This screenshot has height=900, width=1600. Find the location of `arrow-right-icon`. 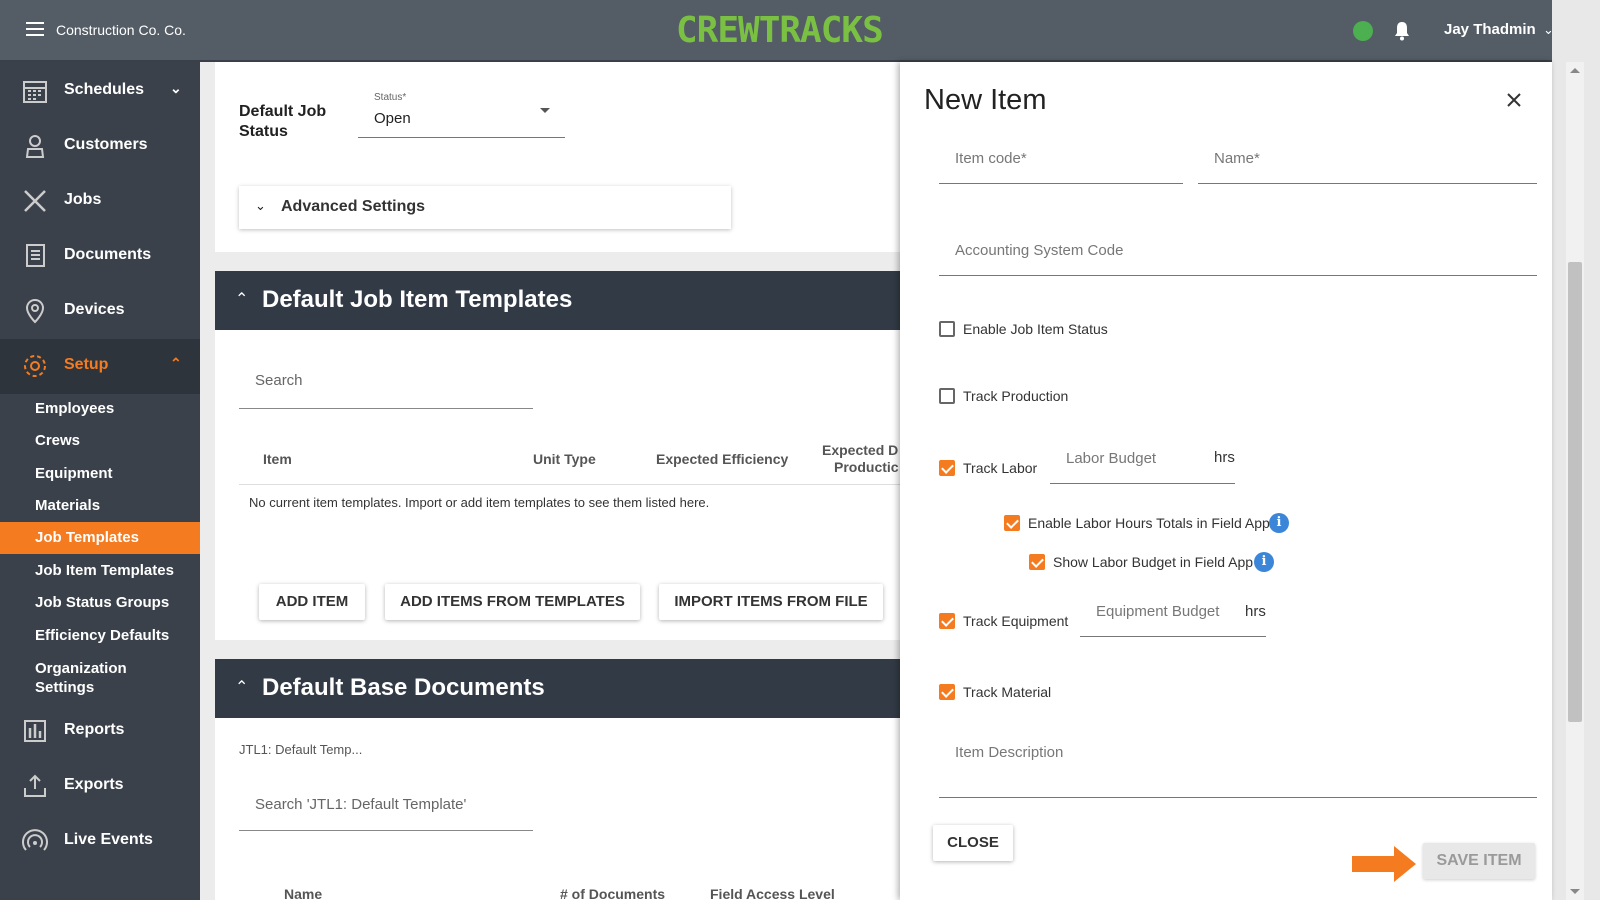

arrow-right-icon is located at coordinates (1384, 864).